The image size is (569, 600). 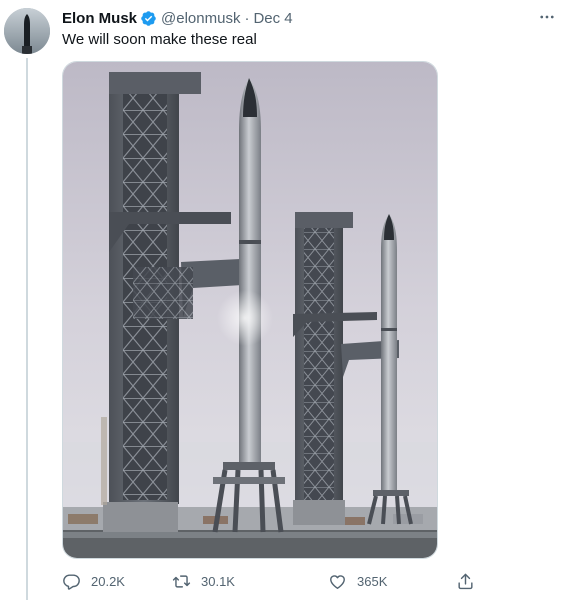 I want to click on more-icon, so click(x=547, y=18).